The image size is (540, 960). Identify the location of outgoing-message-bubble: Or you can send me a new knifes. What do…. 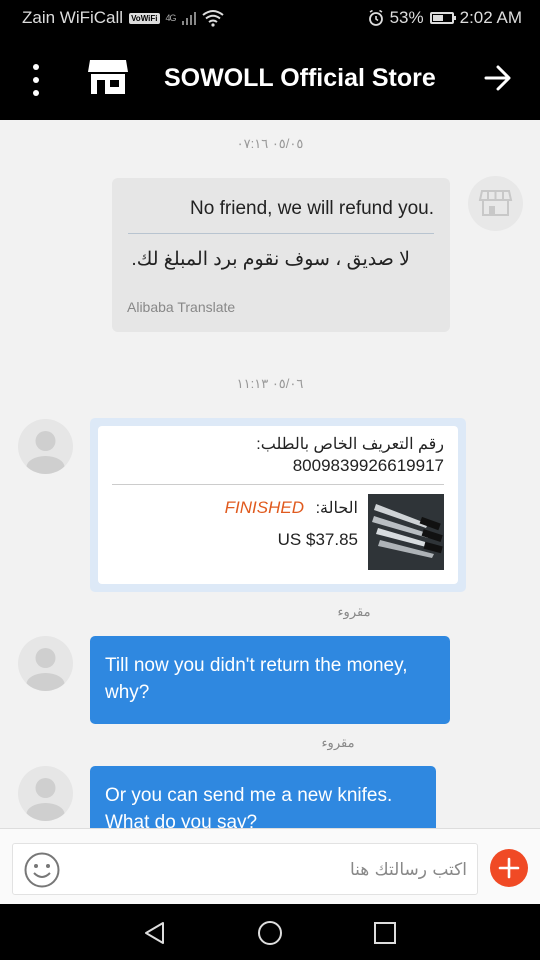
(263, 797).